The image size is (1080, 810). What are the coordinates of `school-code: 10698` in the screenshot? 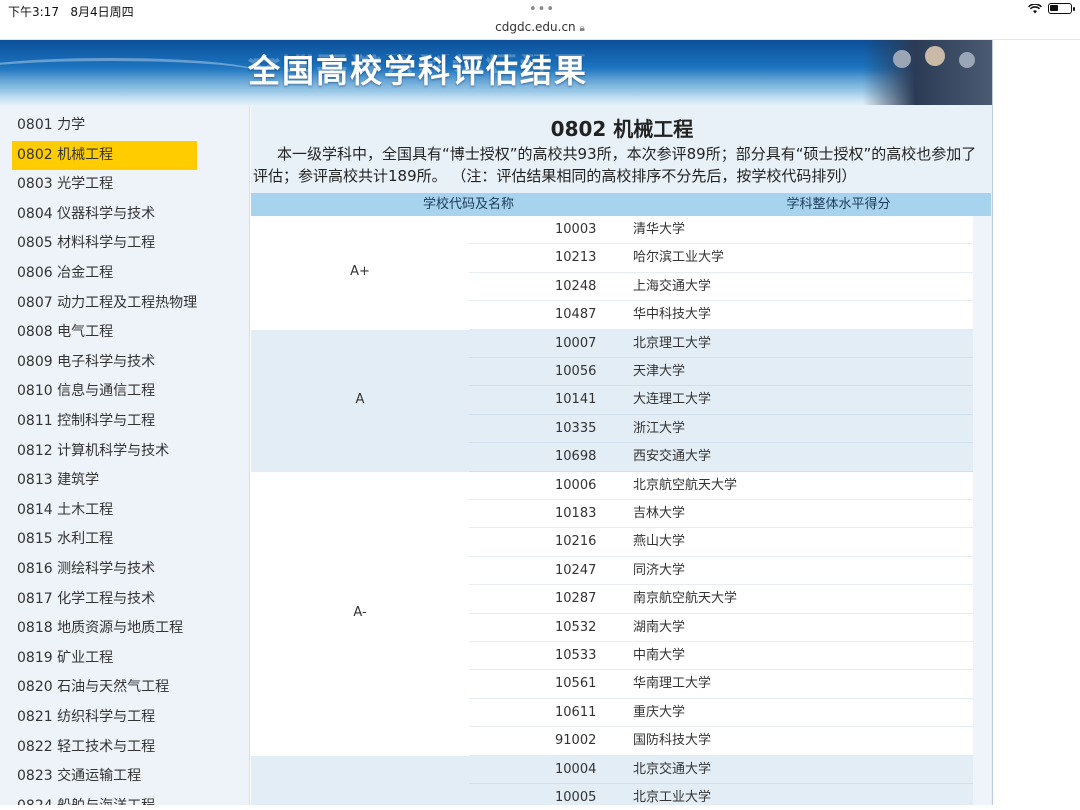 It's located at (576, 457).